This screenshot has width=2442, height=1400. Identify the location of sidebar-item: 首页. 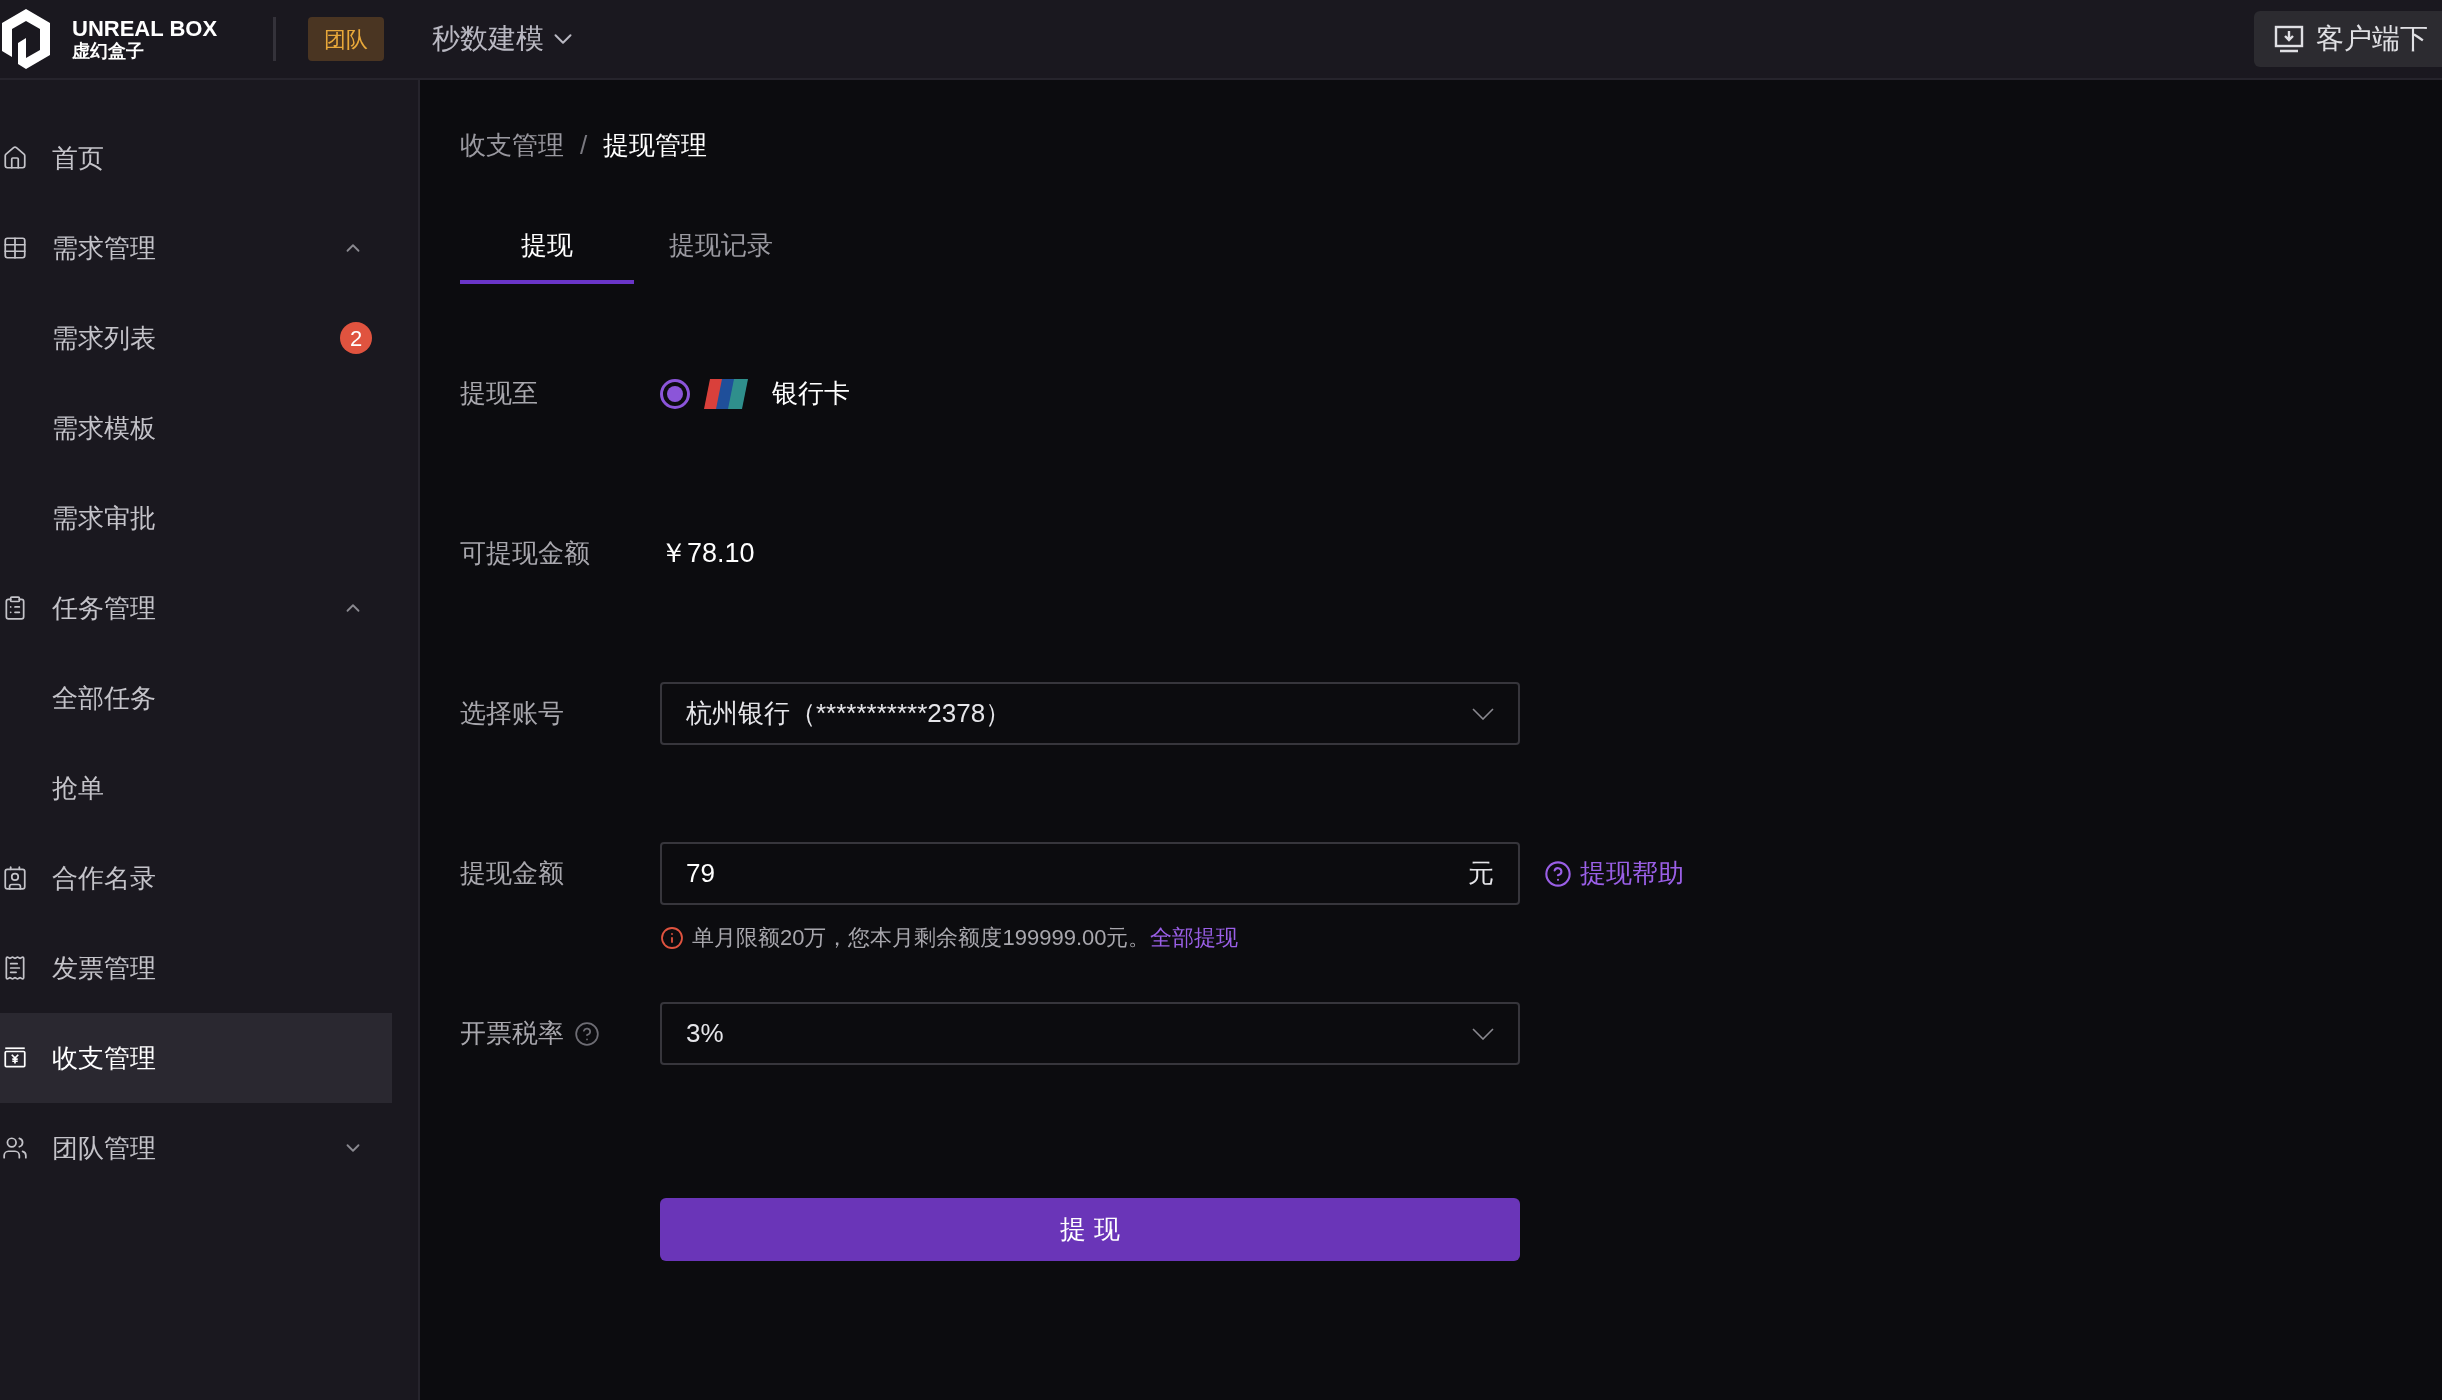
(196, 158).